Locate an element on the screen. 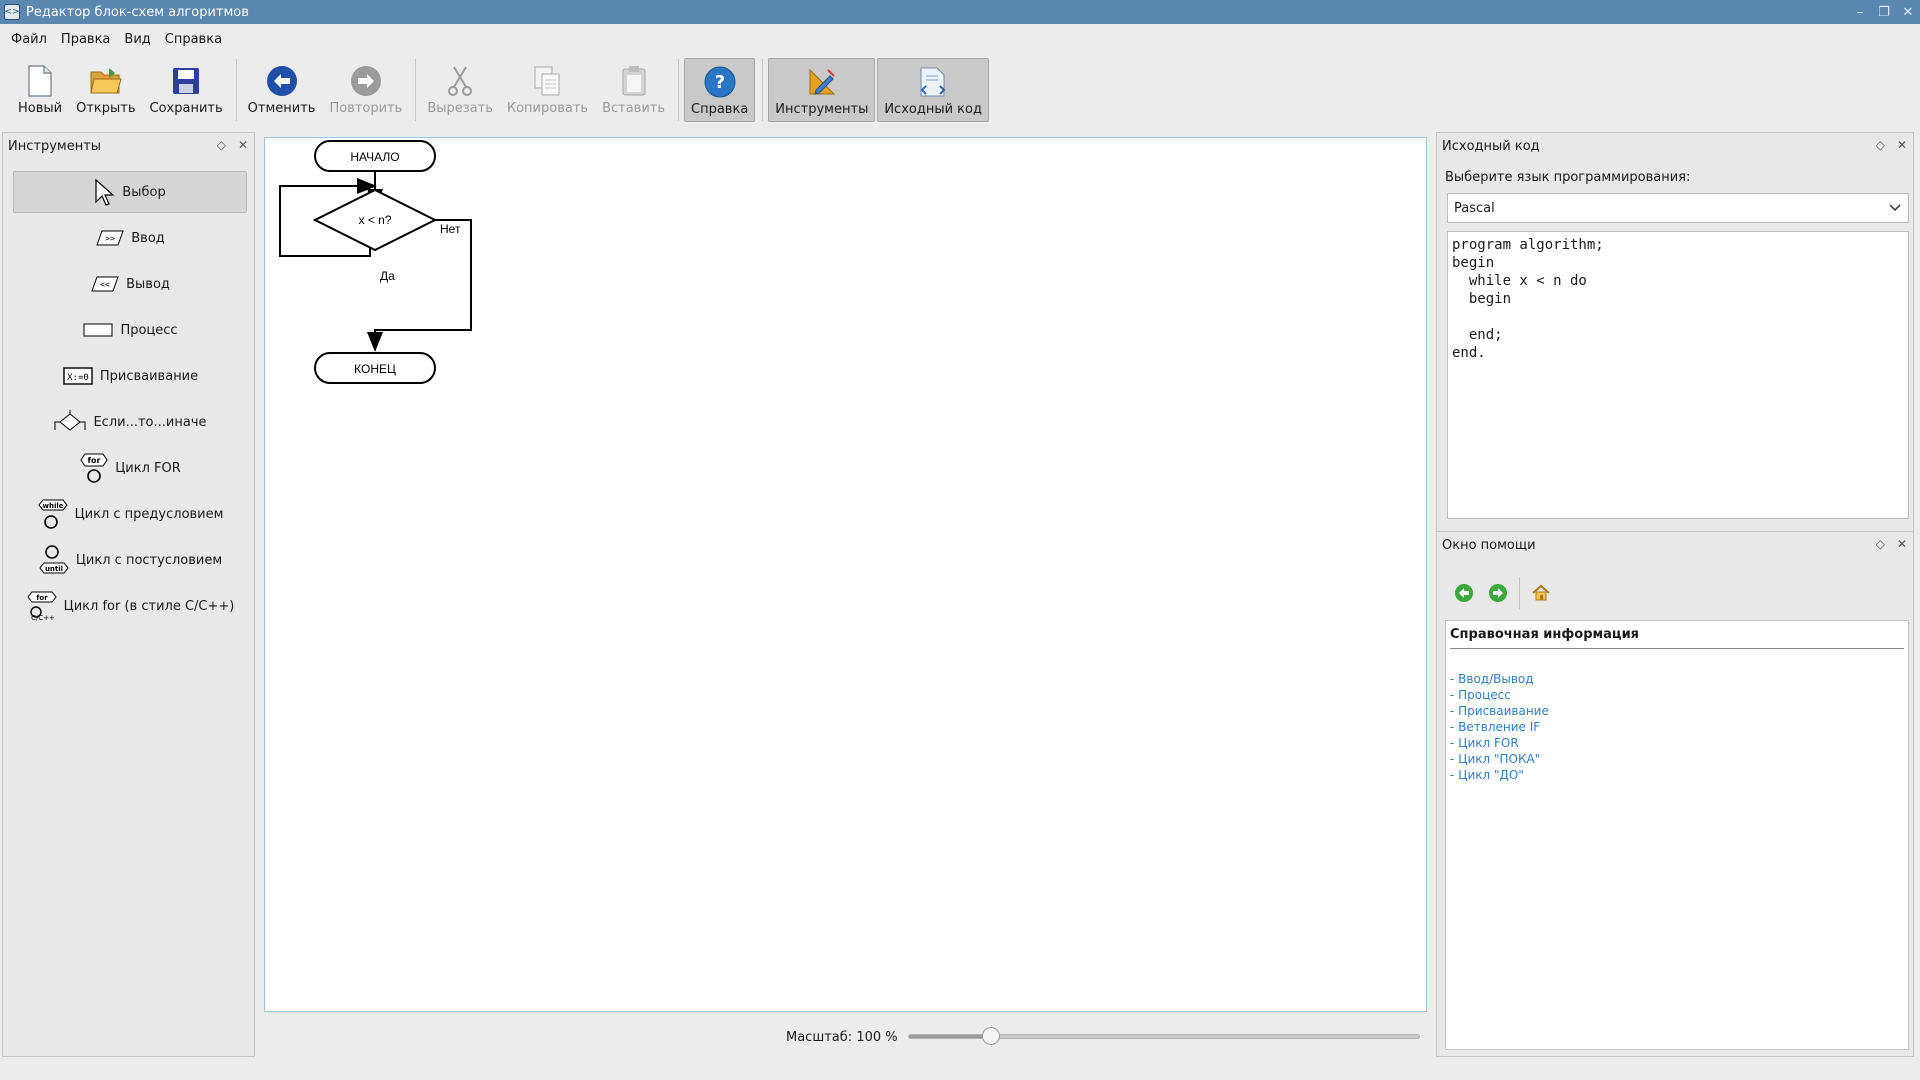 The image size is (1920, 1080). help-link-process: - Процесс is located at coordinates (1677, 695).